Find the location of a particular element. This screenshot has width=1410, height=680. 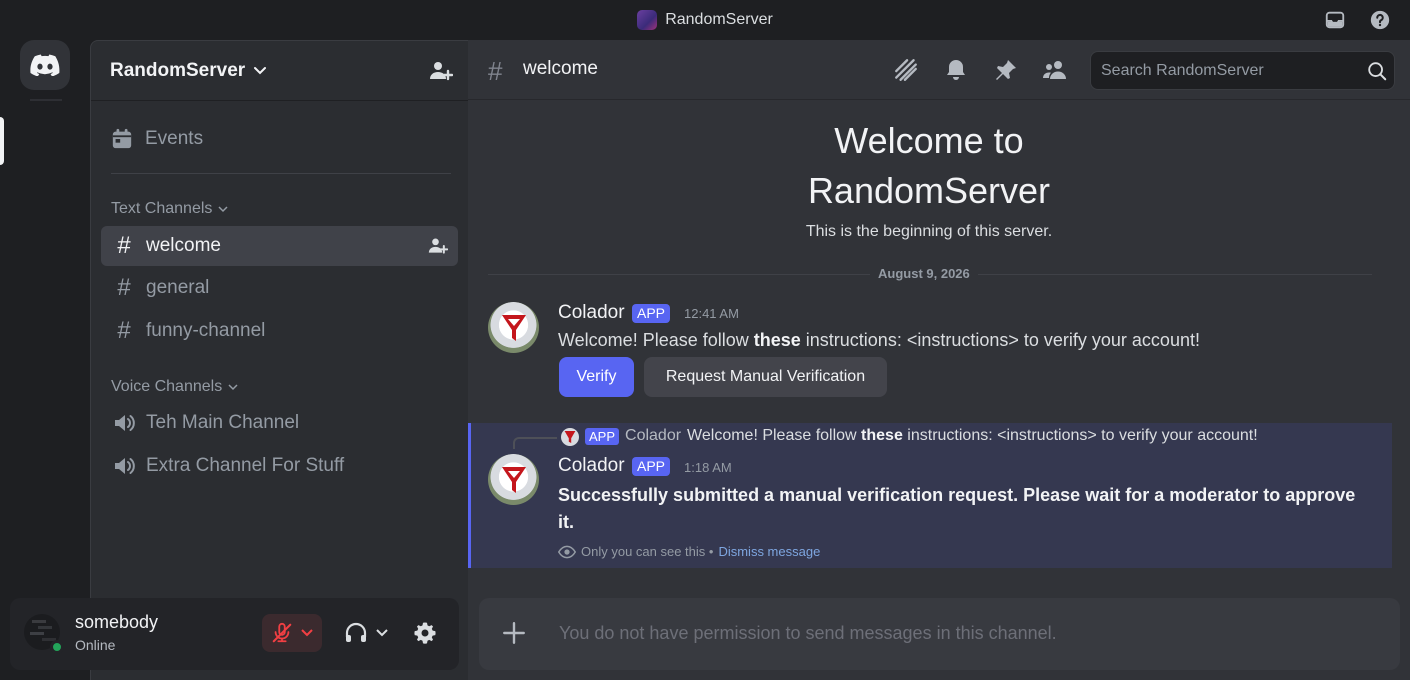

message-timestamp: 1:18 AM is located at coordinates (708, 467).